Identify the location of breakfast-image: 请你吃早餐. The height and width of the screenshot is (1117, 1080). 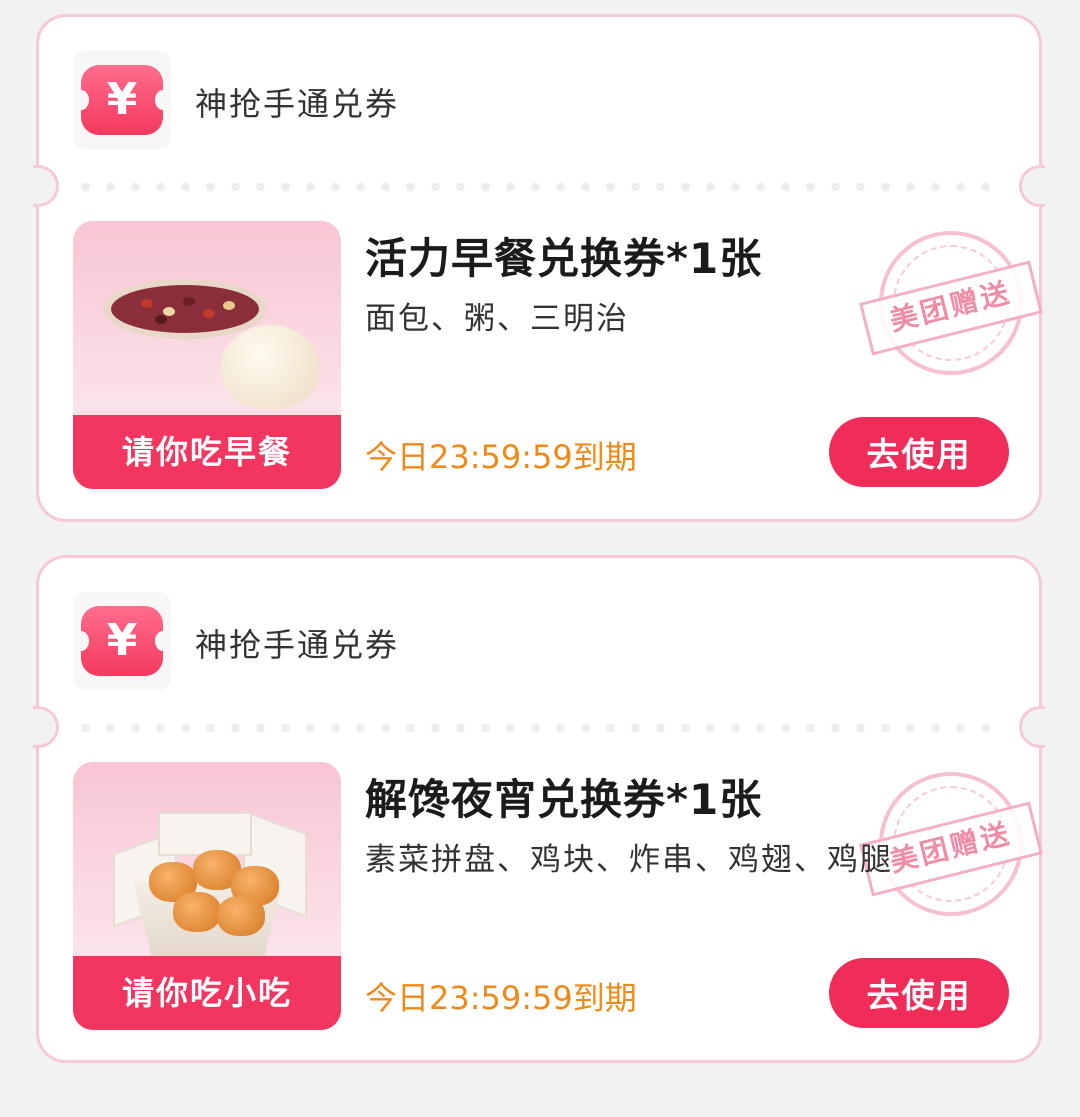
(207, 355).